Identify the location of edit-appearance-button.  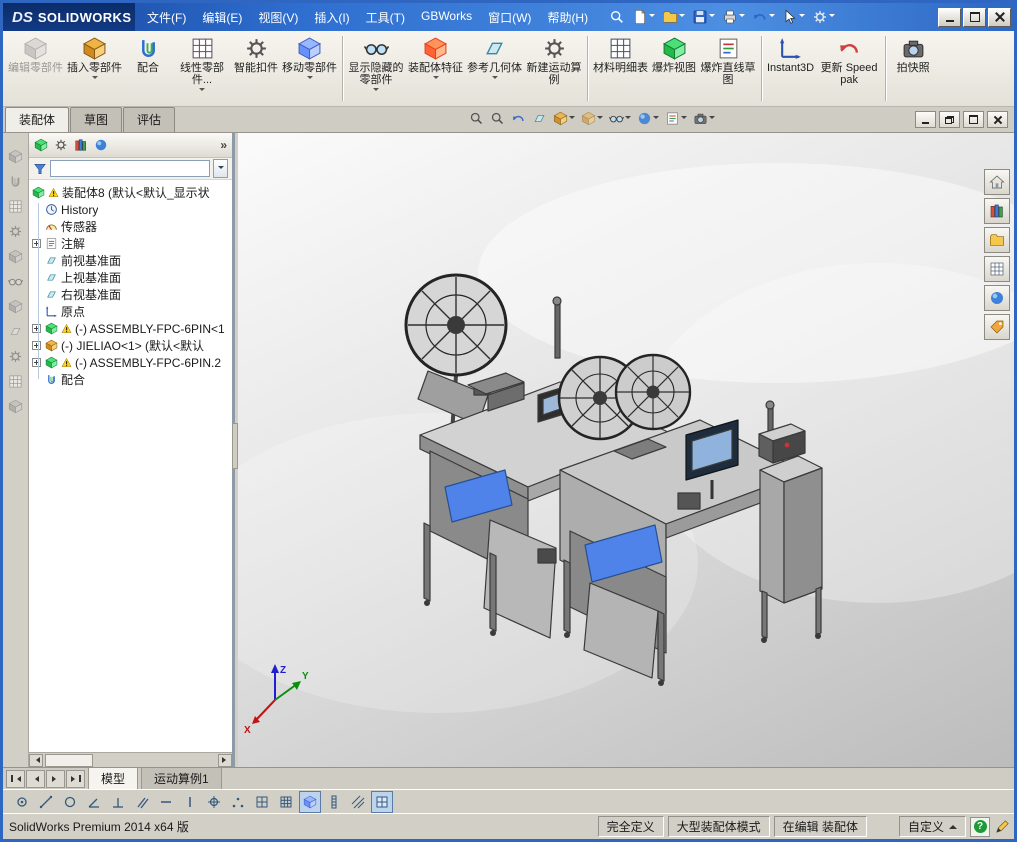
(648, 118).